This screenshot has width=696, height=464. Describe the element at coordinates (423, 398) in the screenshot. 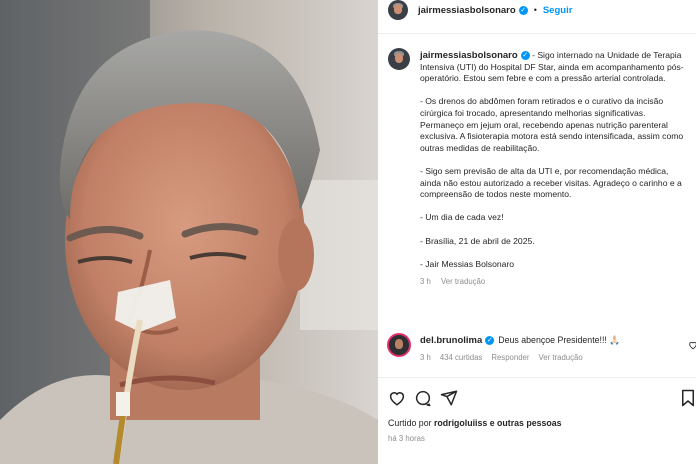

I see `comment-icon` at that location.